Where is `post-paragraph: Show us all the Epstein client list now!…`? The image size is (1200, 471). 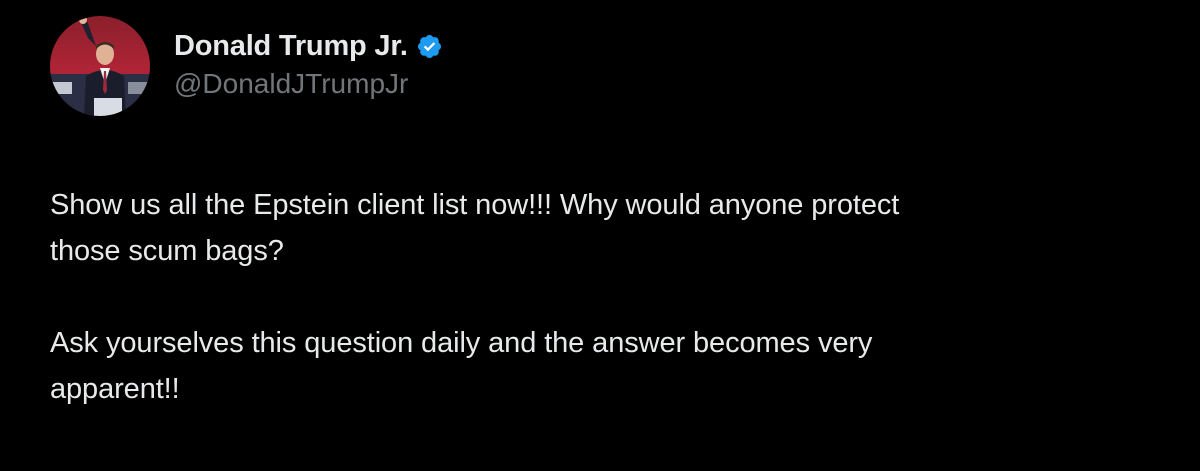 post-paragraph: Show us all the Epstein client list now!… is located at coordinates (475, 228).